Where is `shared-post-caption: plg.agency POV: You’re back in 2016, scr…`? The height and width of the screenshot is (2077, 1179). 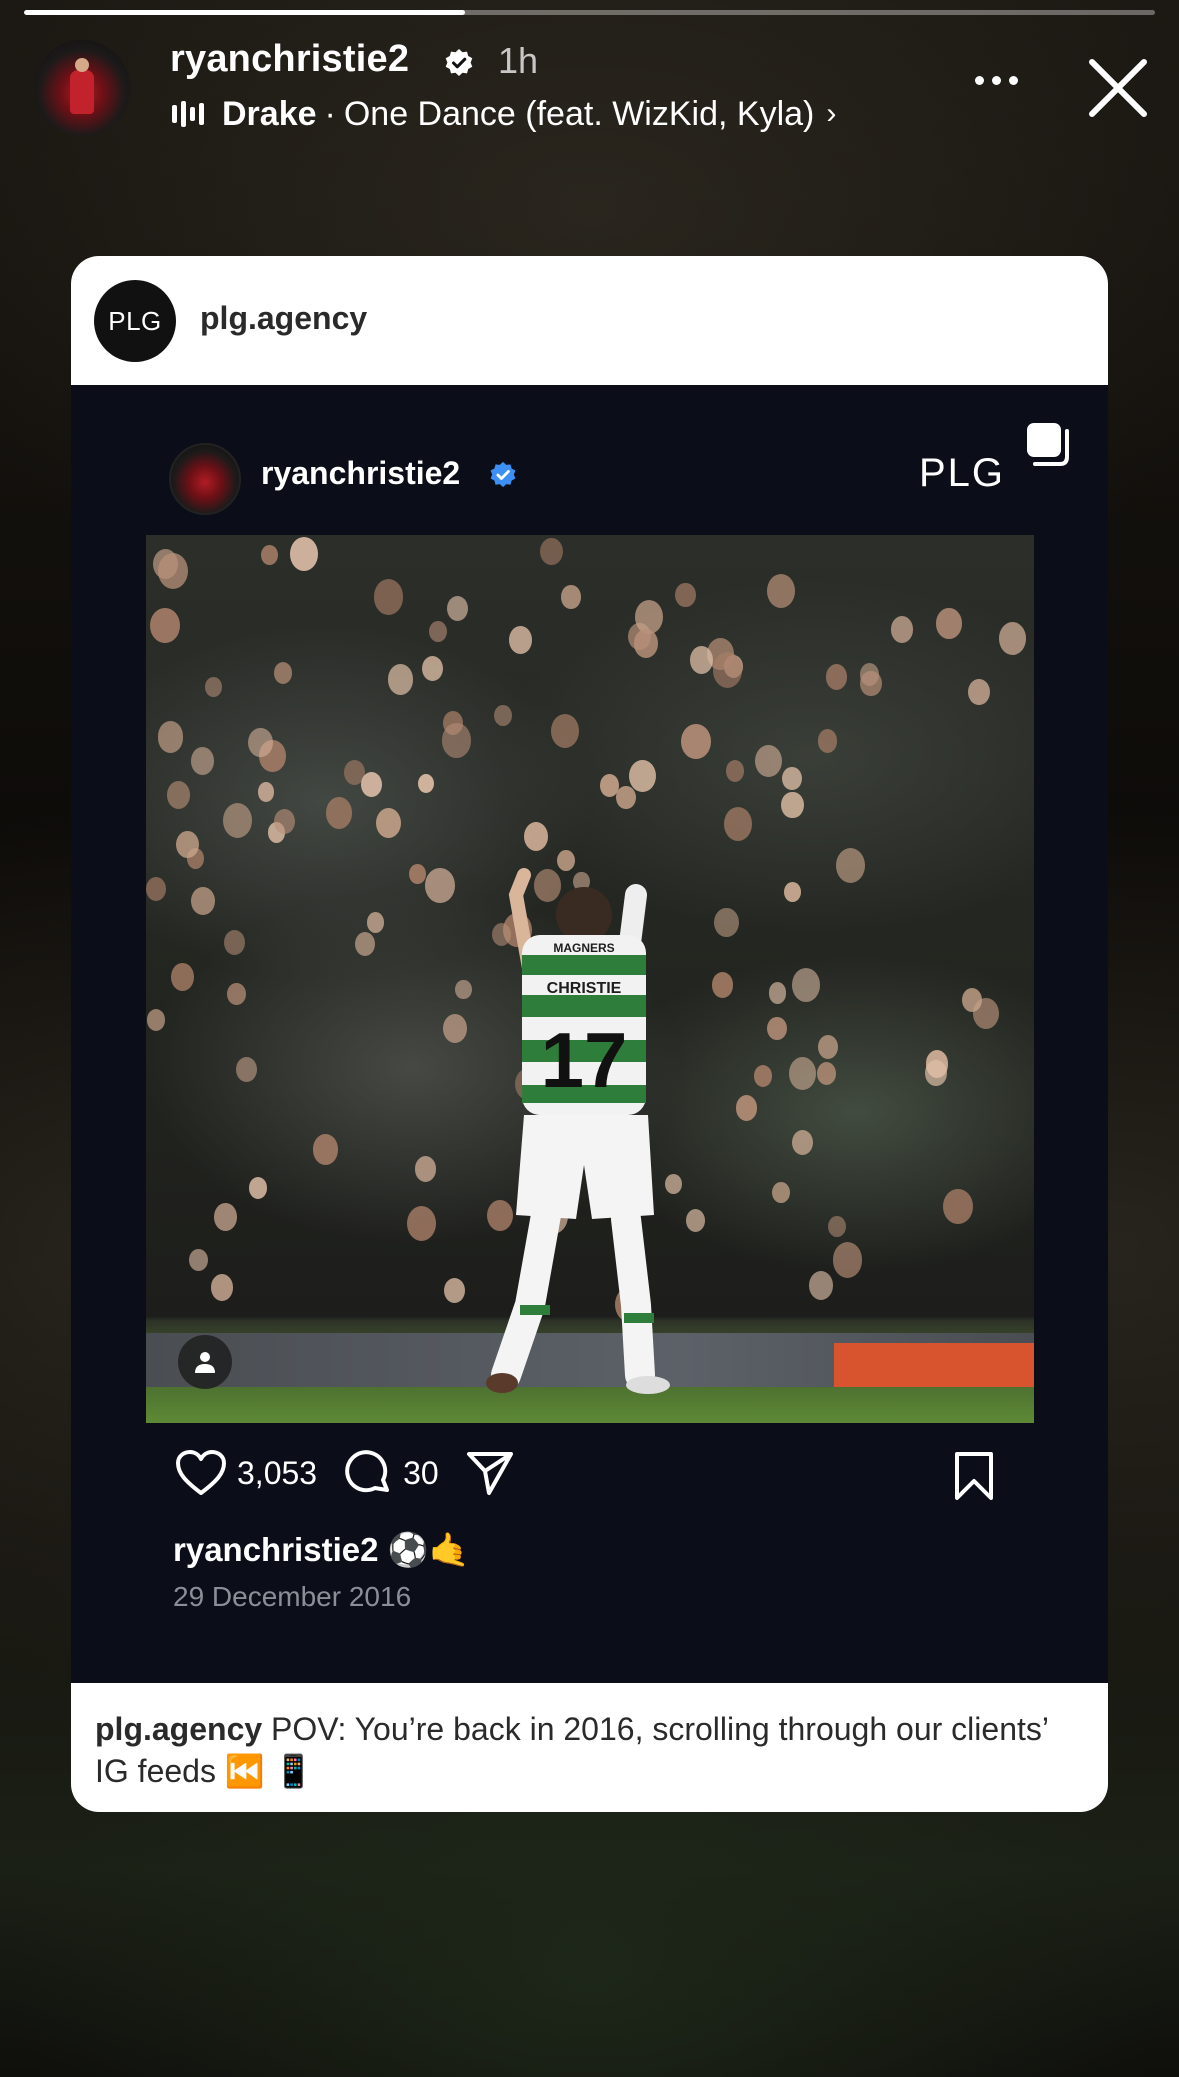
shared-post-caption: plg.agency POV: You’re back in 2016, scr… is located at coordinates (590, 1750).